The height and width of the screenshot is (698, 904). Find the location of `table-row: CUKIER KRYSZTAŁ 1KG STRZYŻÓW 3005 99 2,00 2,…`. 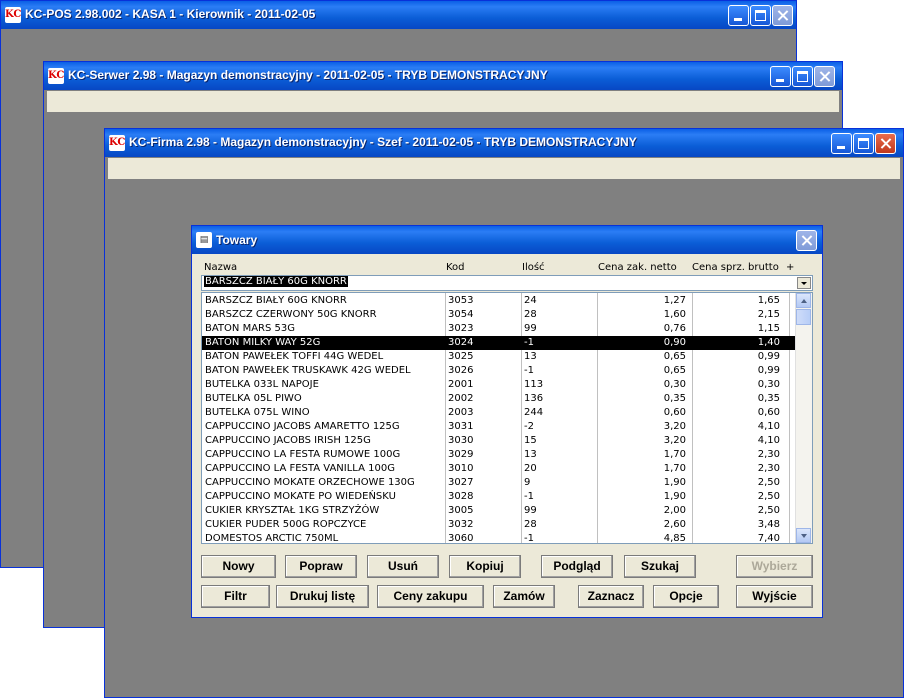

table-row: CUKIER KRYSZTAŁ 1KG STRZYŻÓW 3005 99 2,00 2,… is located at coordinates (499, 511).